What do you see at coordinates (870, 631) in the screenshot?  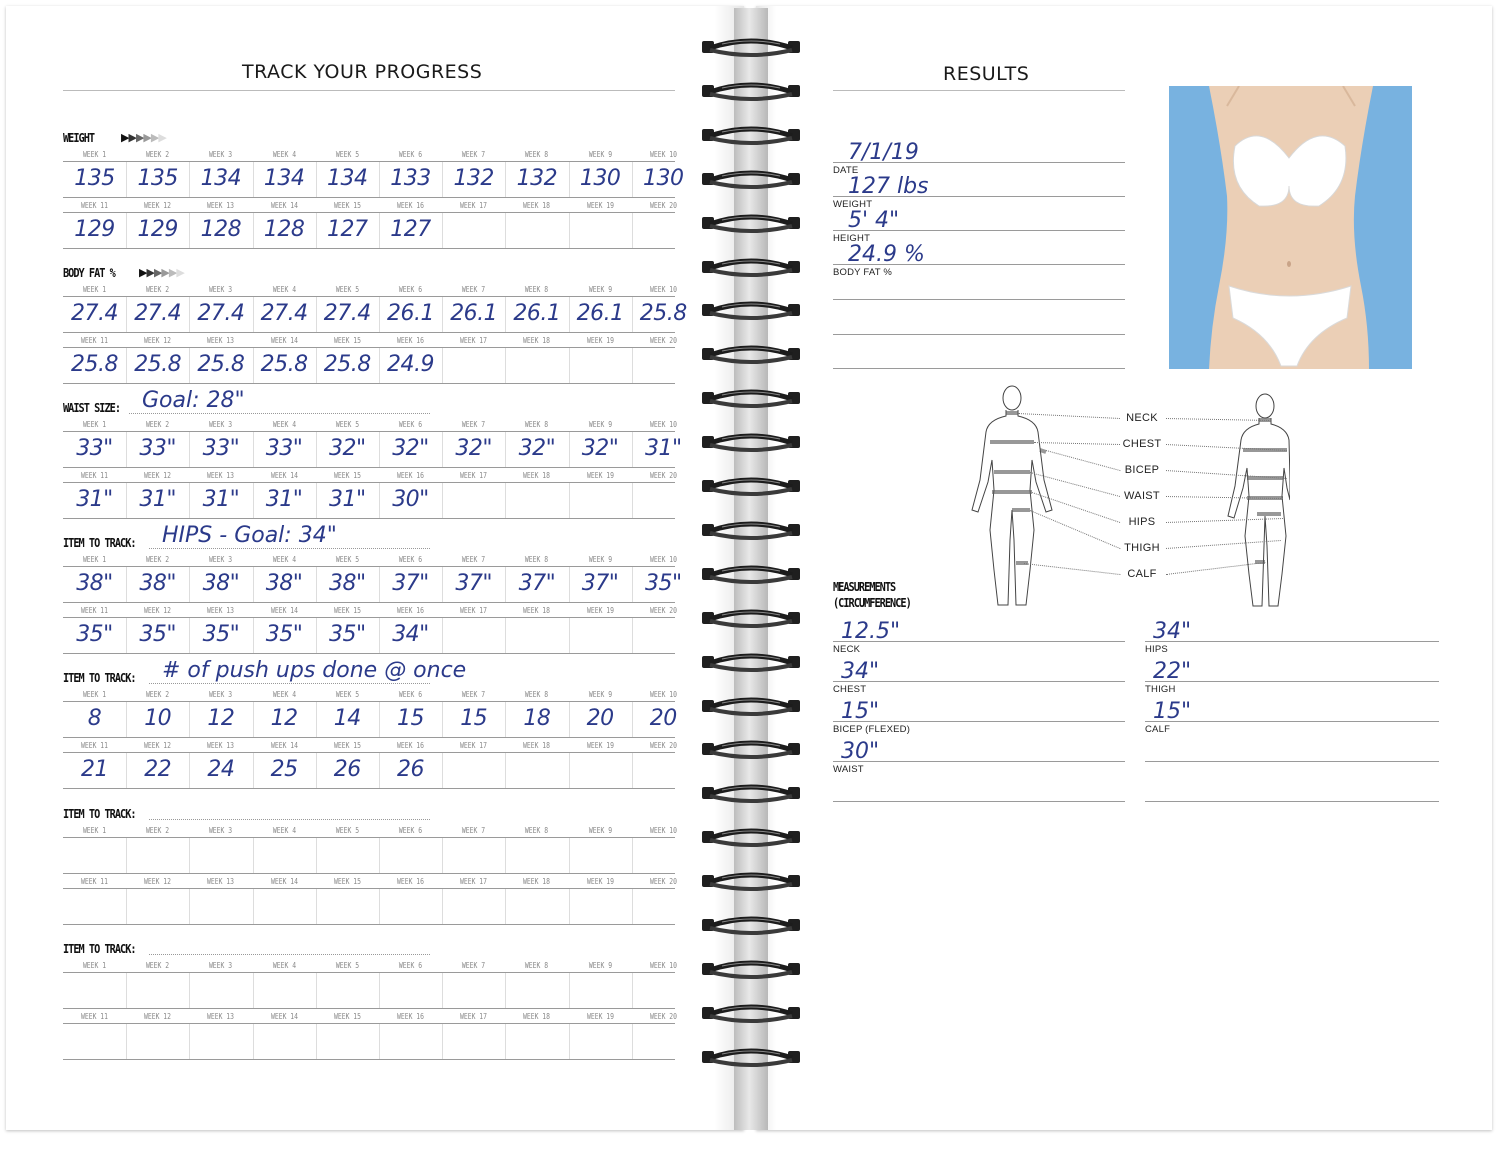 I see `measurement-value-neck: 12.5"` at bounding box center [870, 631].